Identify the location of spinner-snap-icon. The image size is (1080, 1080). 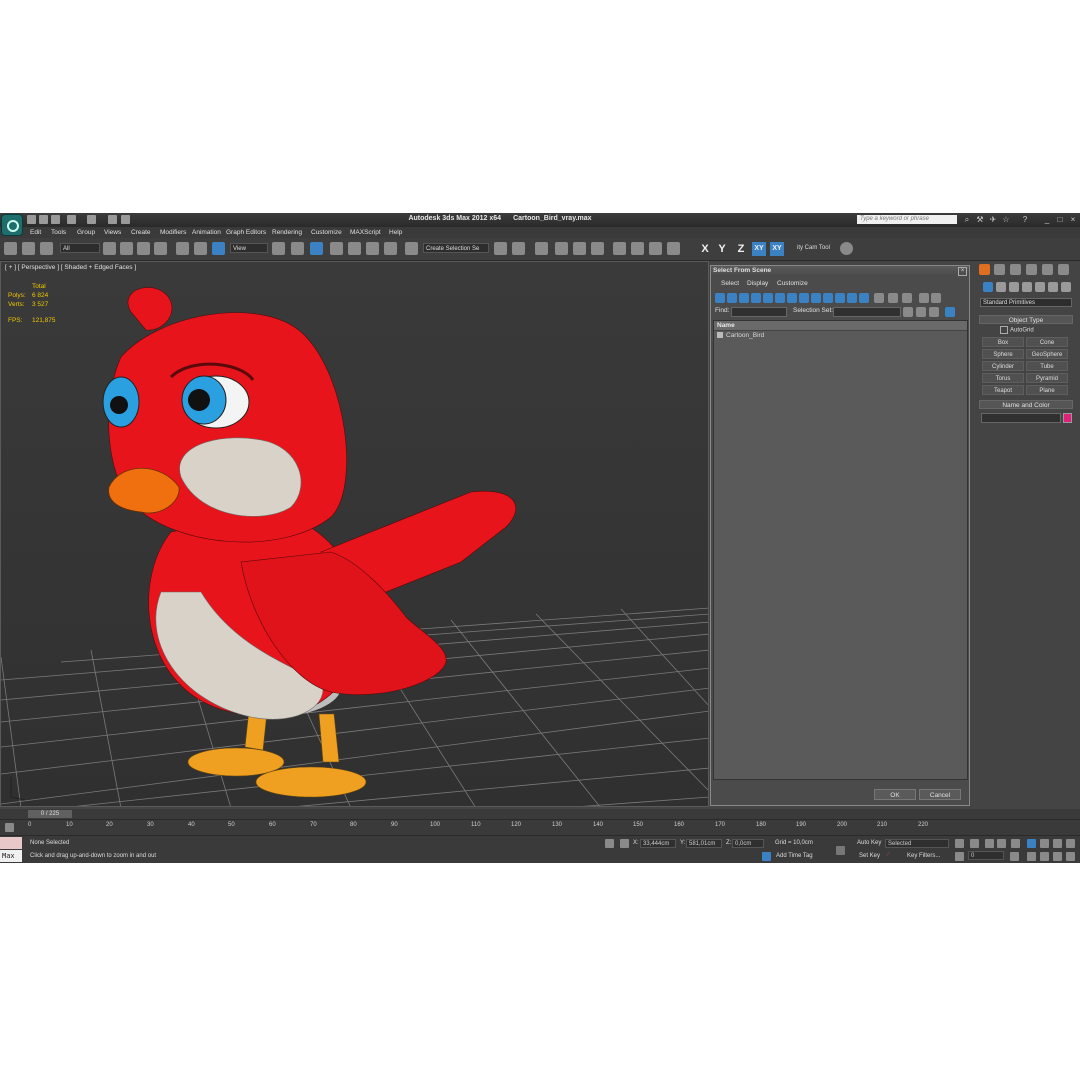
(390, 248).